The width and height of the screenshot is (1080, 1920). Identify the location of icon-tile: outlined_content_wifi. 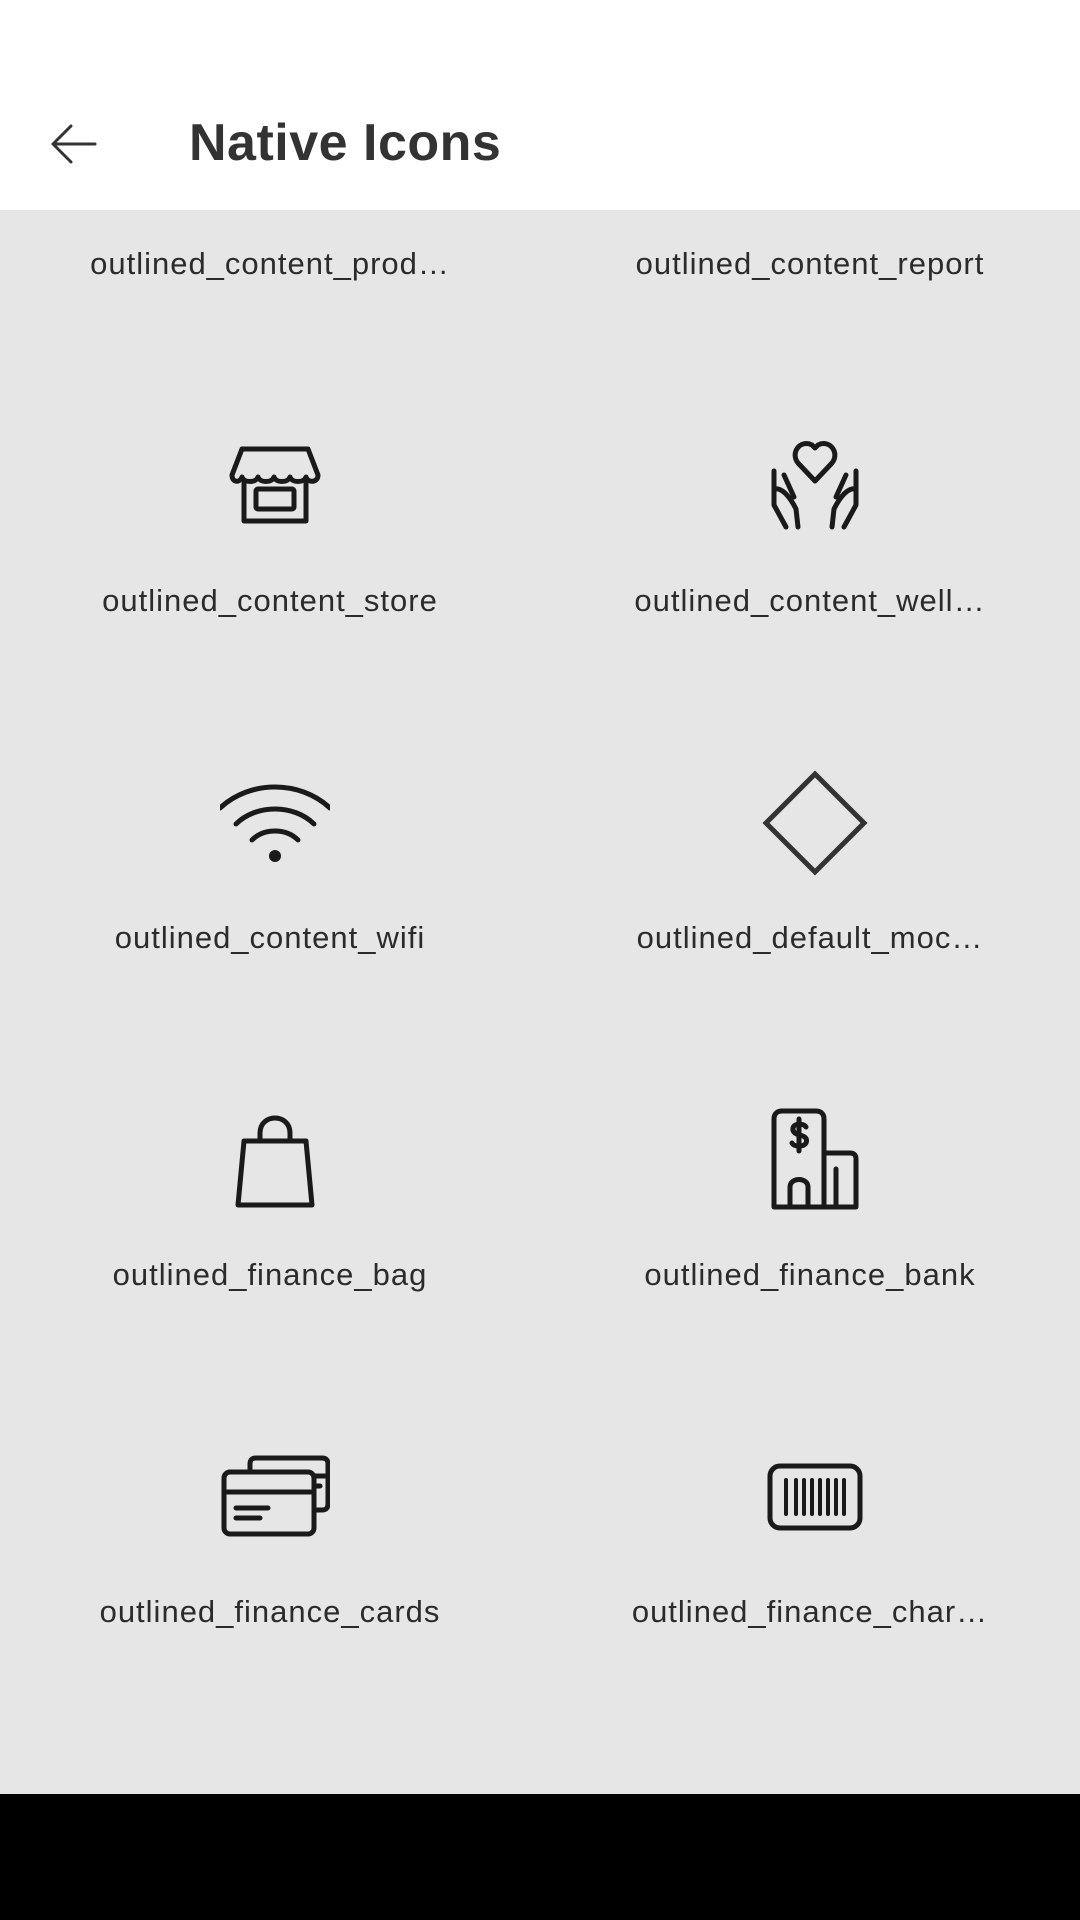
(270, 805).